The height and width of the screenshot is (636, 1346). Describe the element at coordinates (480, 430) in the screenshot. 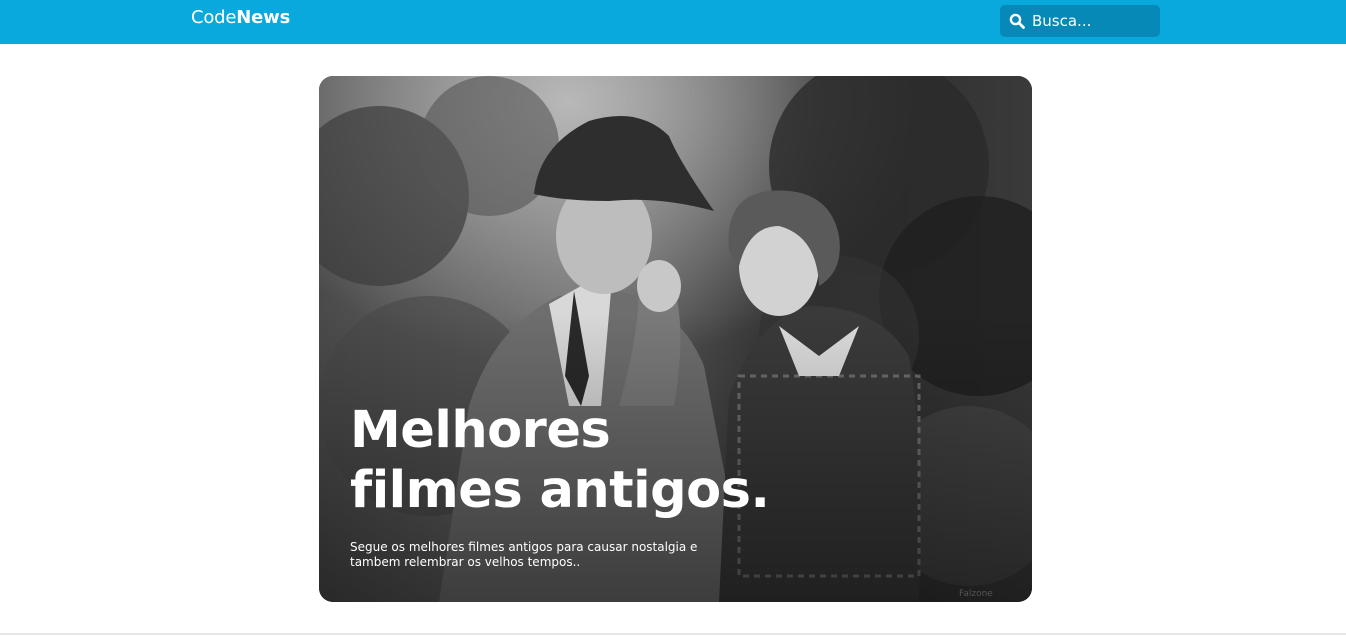

I see `hero-title-line1: Melhores` at that location.